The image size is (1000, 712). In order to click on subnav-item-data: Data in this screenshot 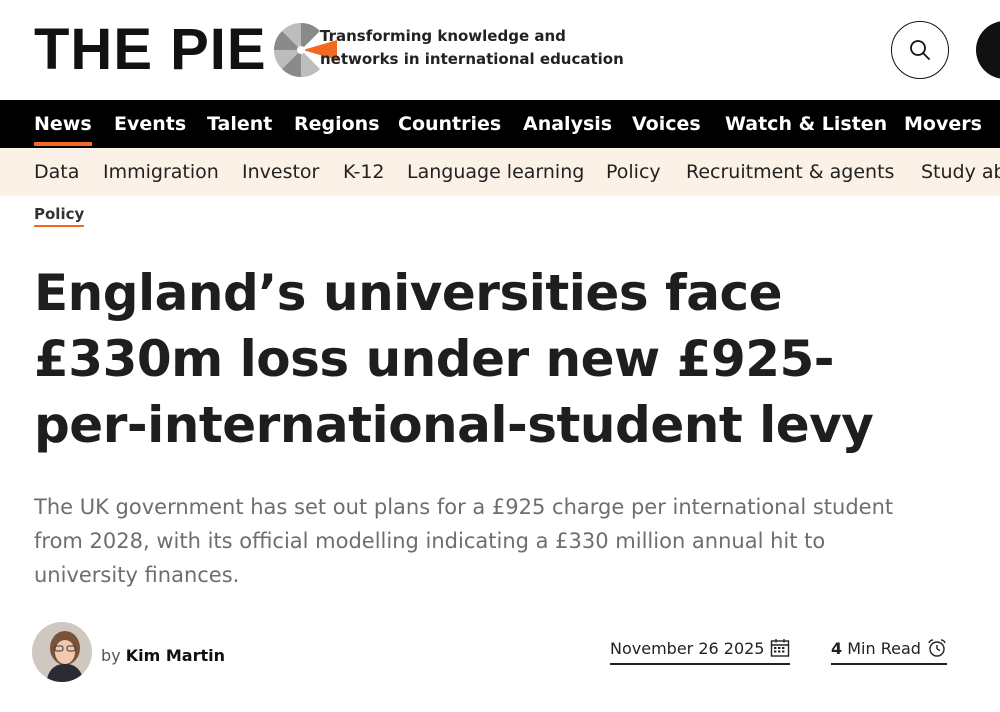, I will do `click(56, 172)`.